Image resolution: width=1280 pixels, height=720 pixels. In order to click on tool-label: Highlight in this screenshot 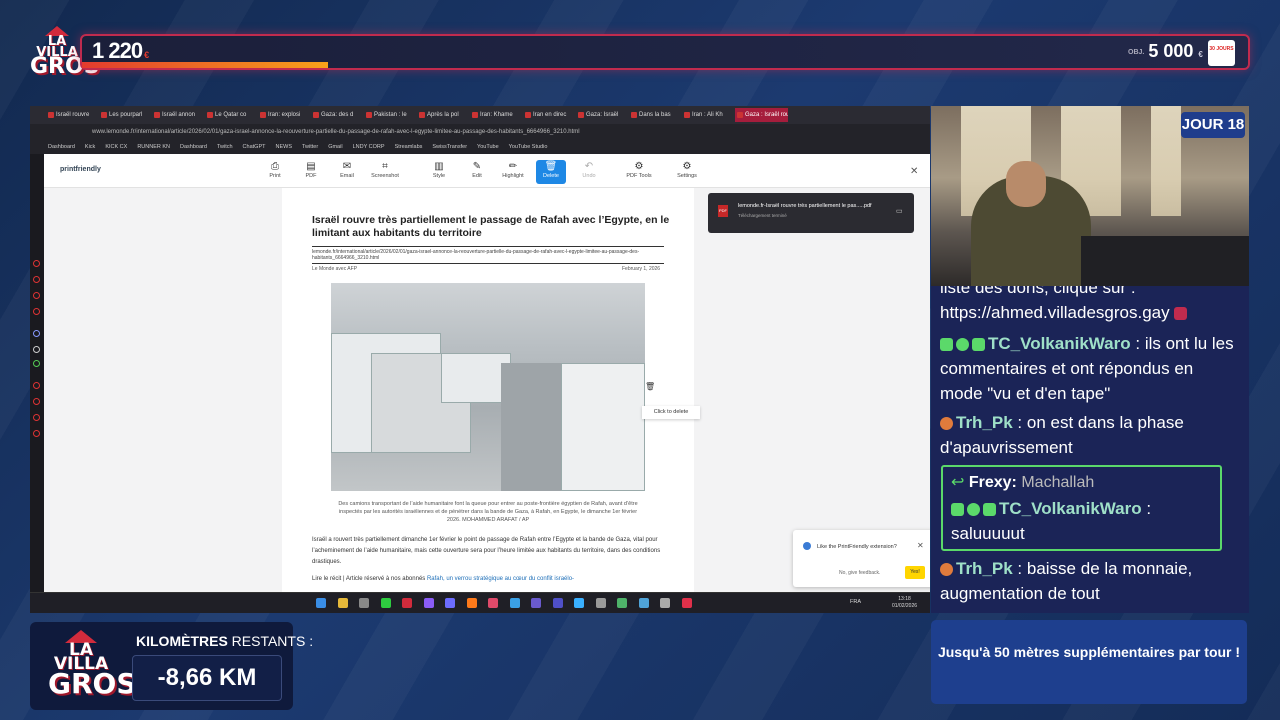, I will do `click(513, 176)`.